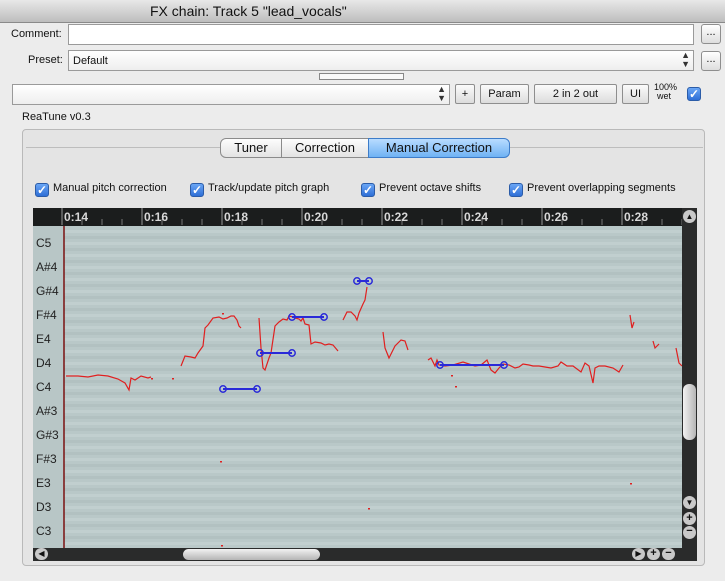 The width and height of the screenshot is (725, 581). What do you see at coordinates (44, 387) in the screenshot?
I see `note-label: C4` at bounding box center [44, 387].